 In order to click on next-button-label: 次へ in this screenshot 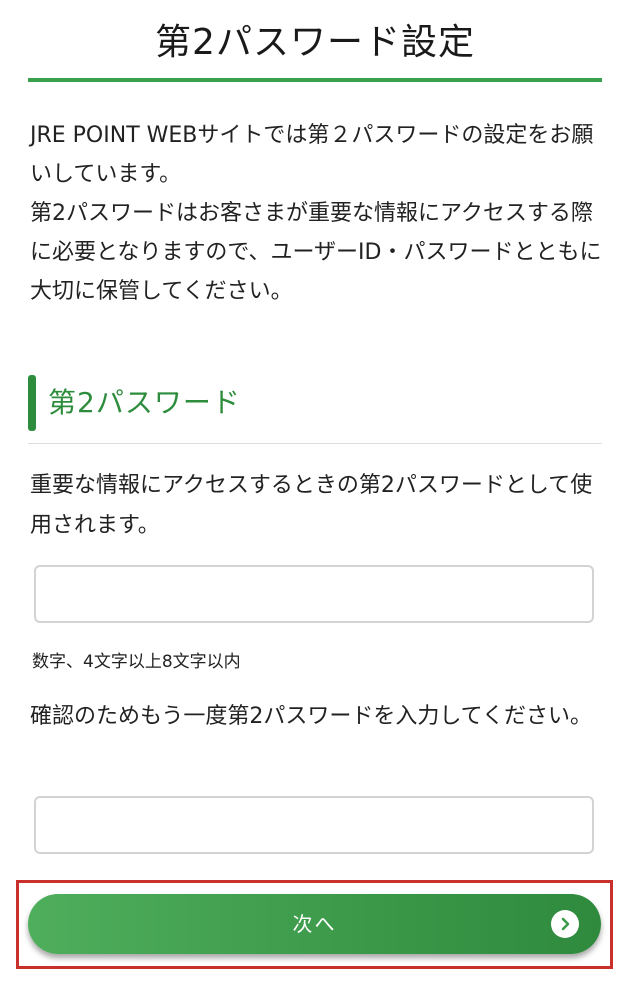, I will do `click(314, 924)`.